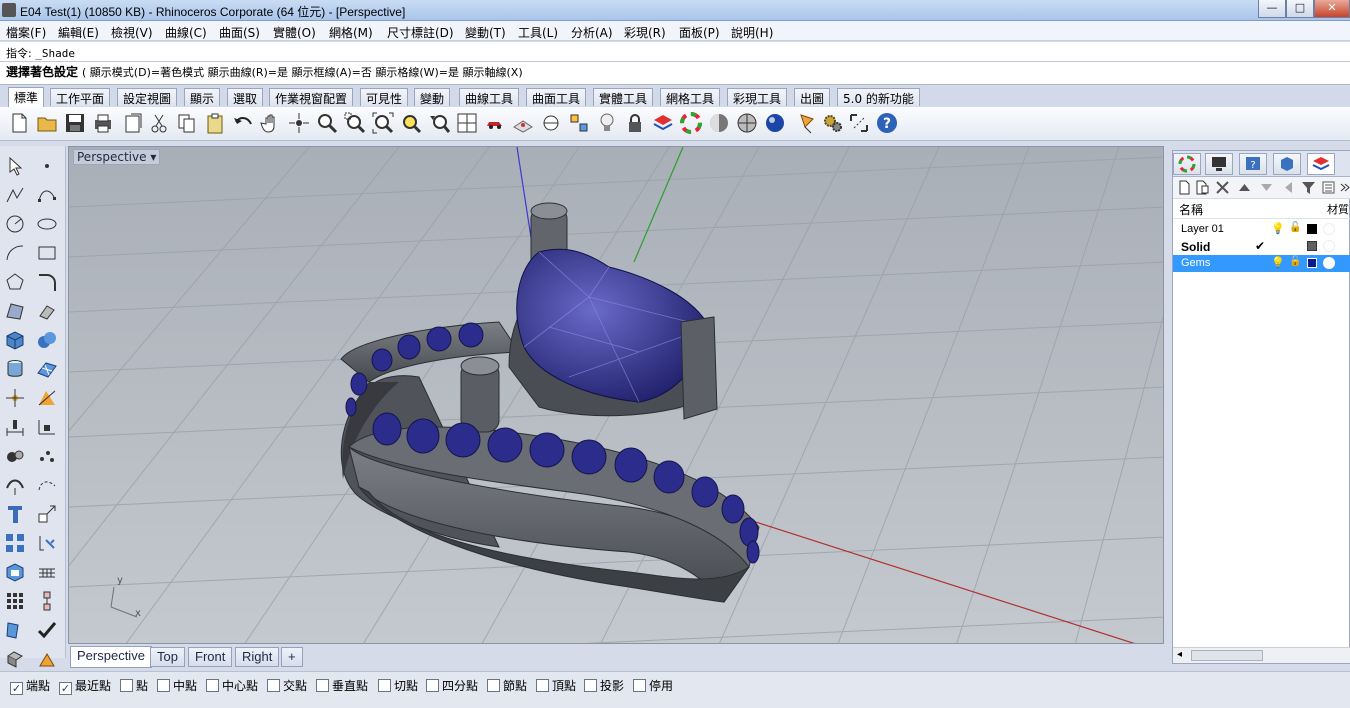  Describe the element at coordinates (719, 123) in the screenshot. I see `shaded-sphere-icon` at that location.